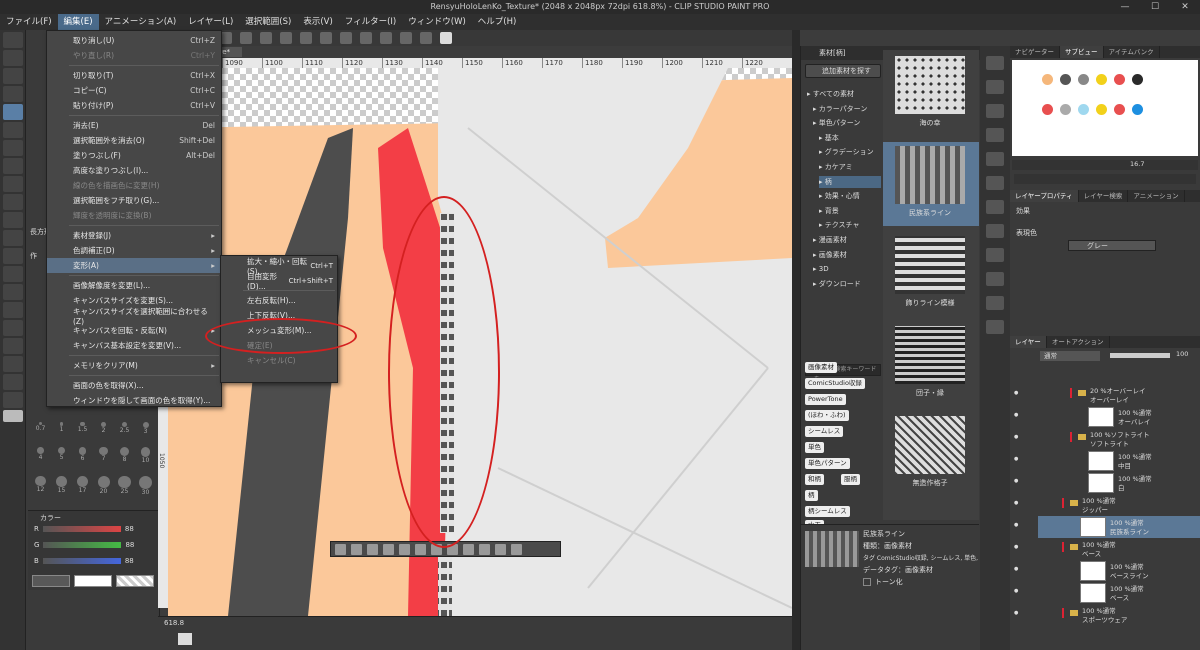 This screenshot has height=650, width=1200. I want to click on brush-size-cell: 8, so click(124, 459).